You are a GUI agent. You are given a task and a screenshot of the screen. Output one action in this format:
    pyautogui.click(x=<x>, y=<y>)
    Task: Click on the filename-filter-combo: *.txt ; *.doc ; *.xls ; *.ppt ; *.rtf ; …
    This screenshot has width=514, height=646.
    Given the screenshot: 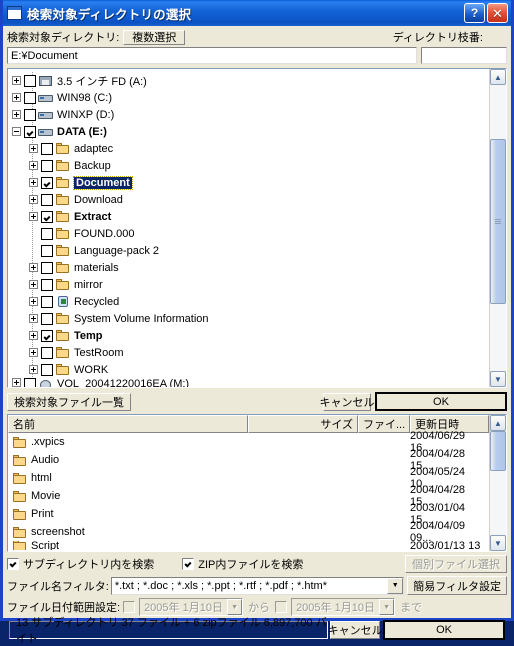 What is the action you would take?
    pyautogui.click(x=257, y=585)
    